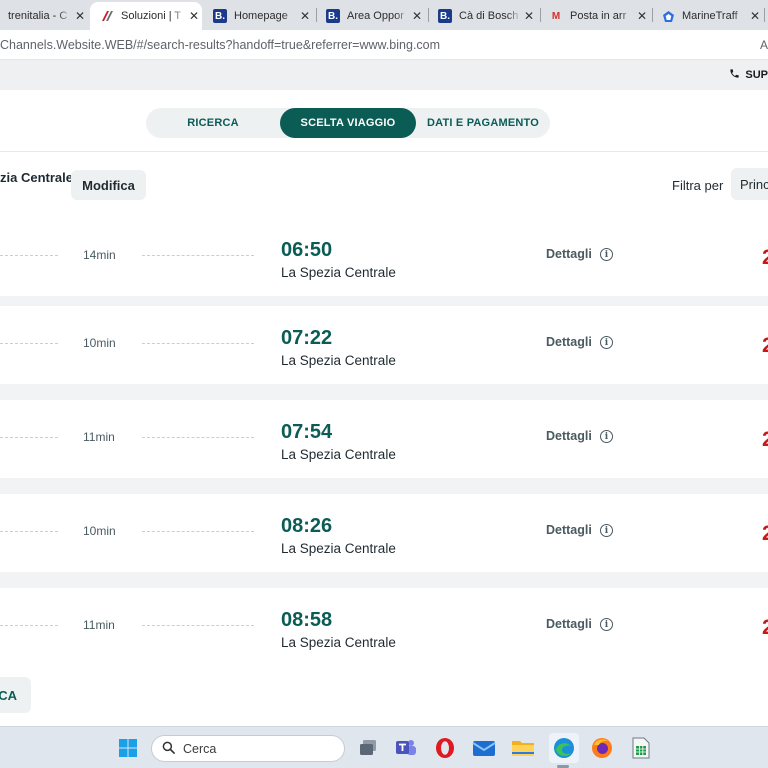 Image resolution: width=768 pixels, height=768 pixels. Describe the element at coordinates (375, 16) in the screenshot. I see `tab-title: Area Oppor` at that location.